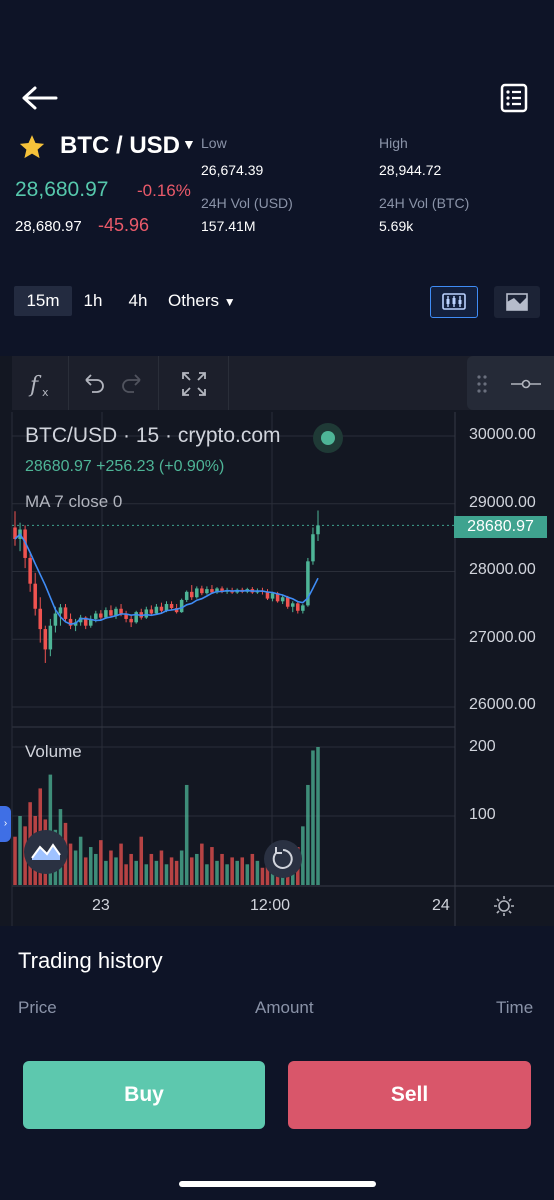  I want to click on area-chart-icon, so click(517, 302).